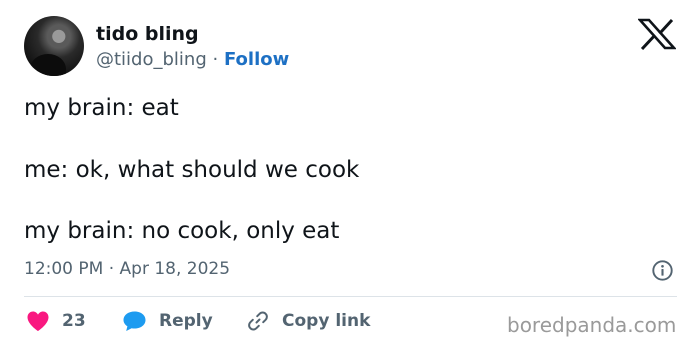 The height and width of the screenshot is (348, 700). Describe the element at coordinates (38, 321) in the screenshot. I see `heart-icon` at that location.